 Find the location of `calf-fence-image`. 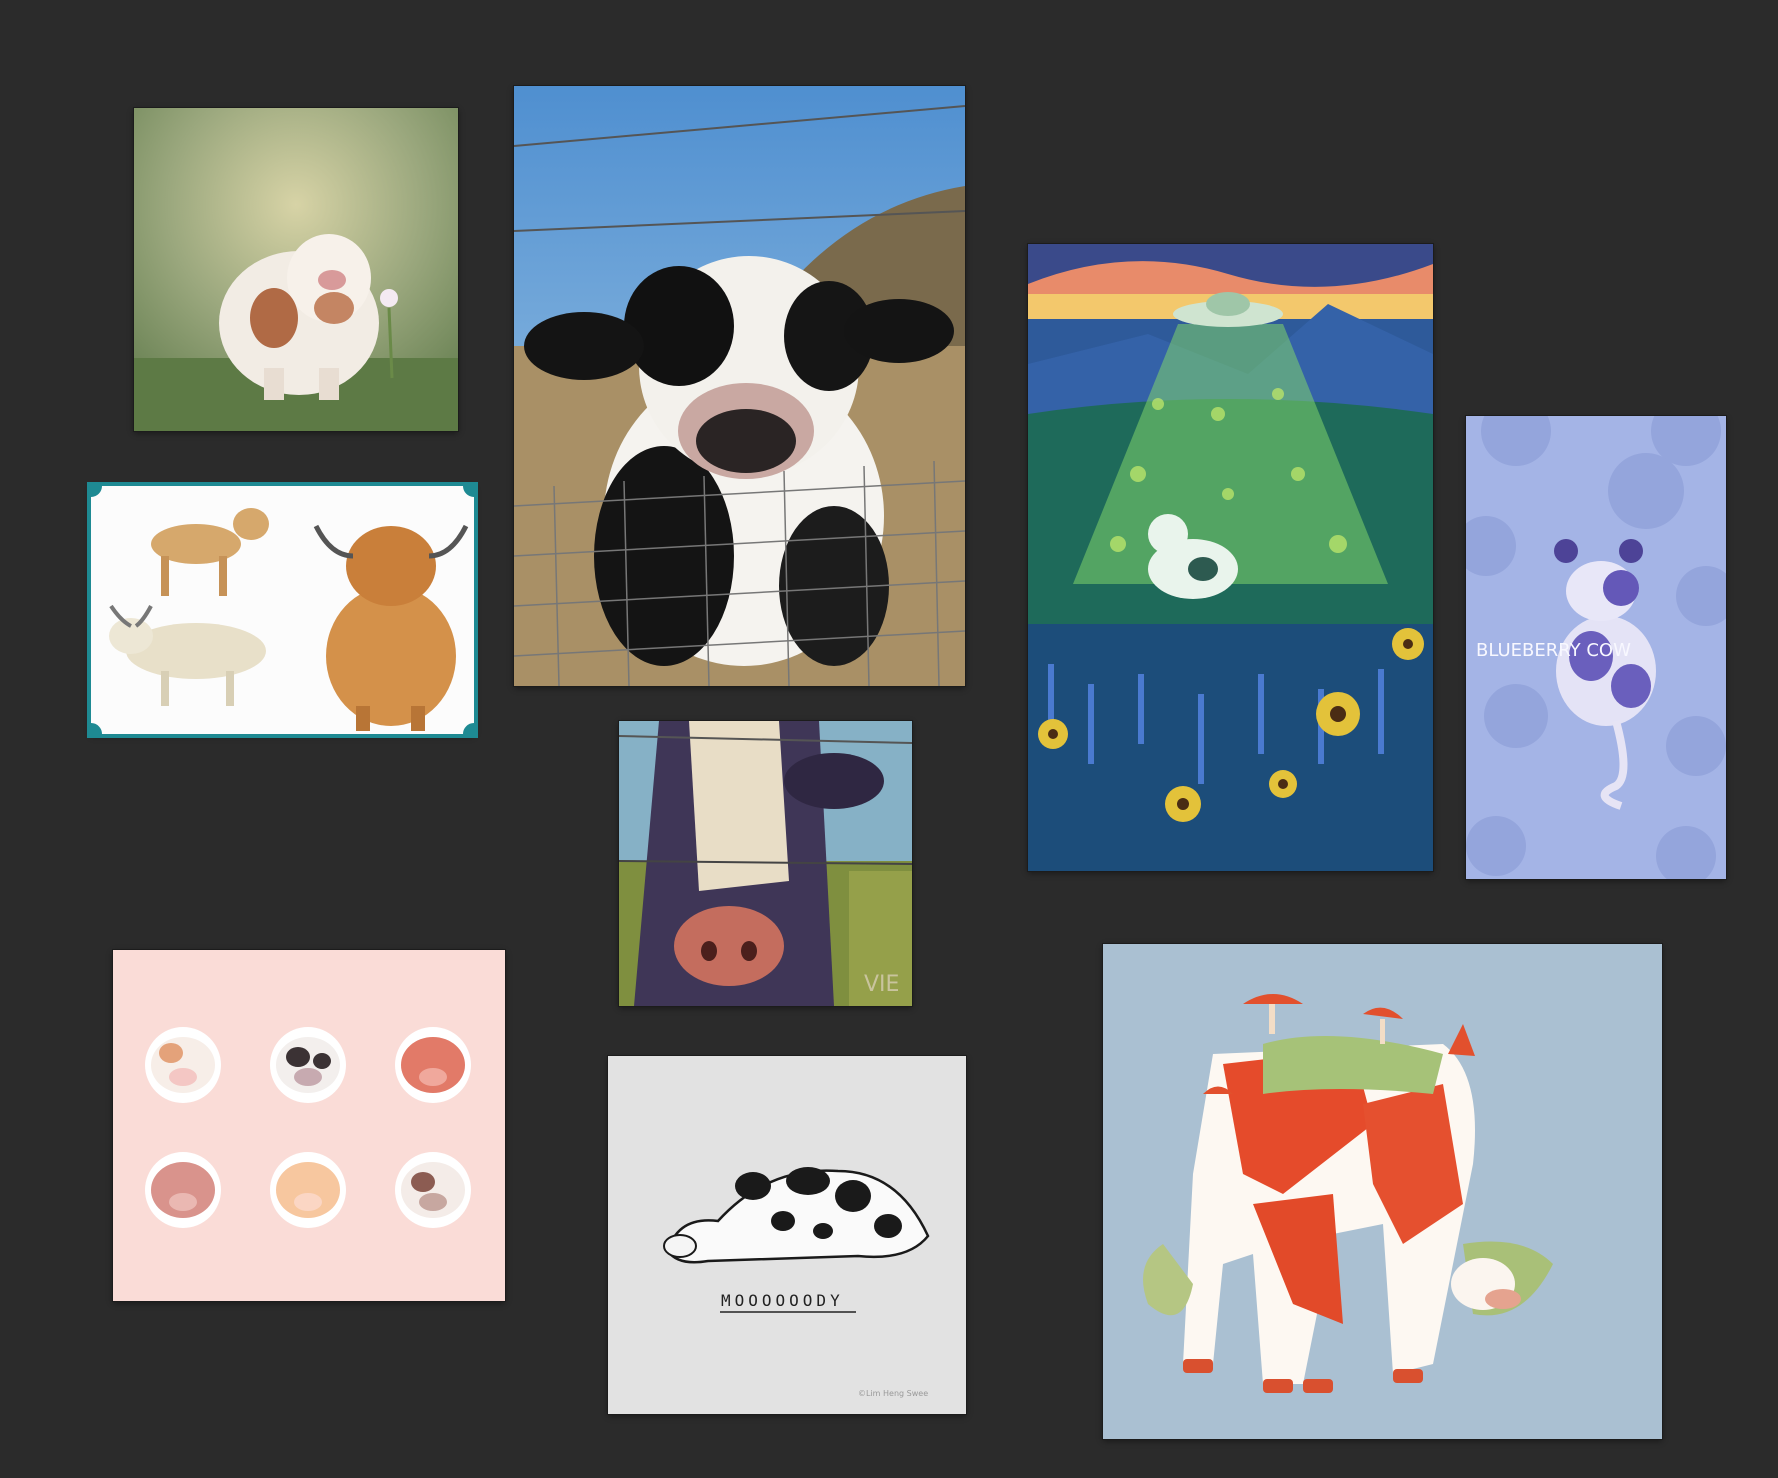

calf-fence-image is located at coordinates (739, 386).